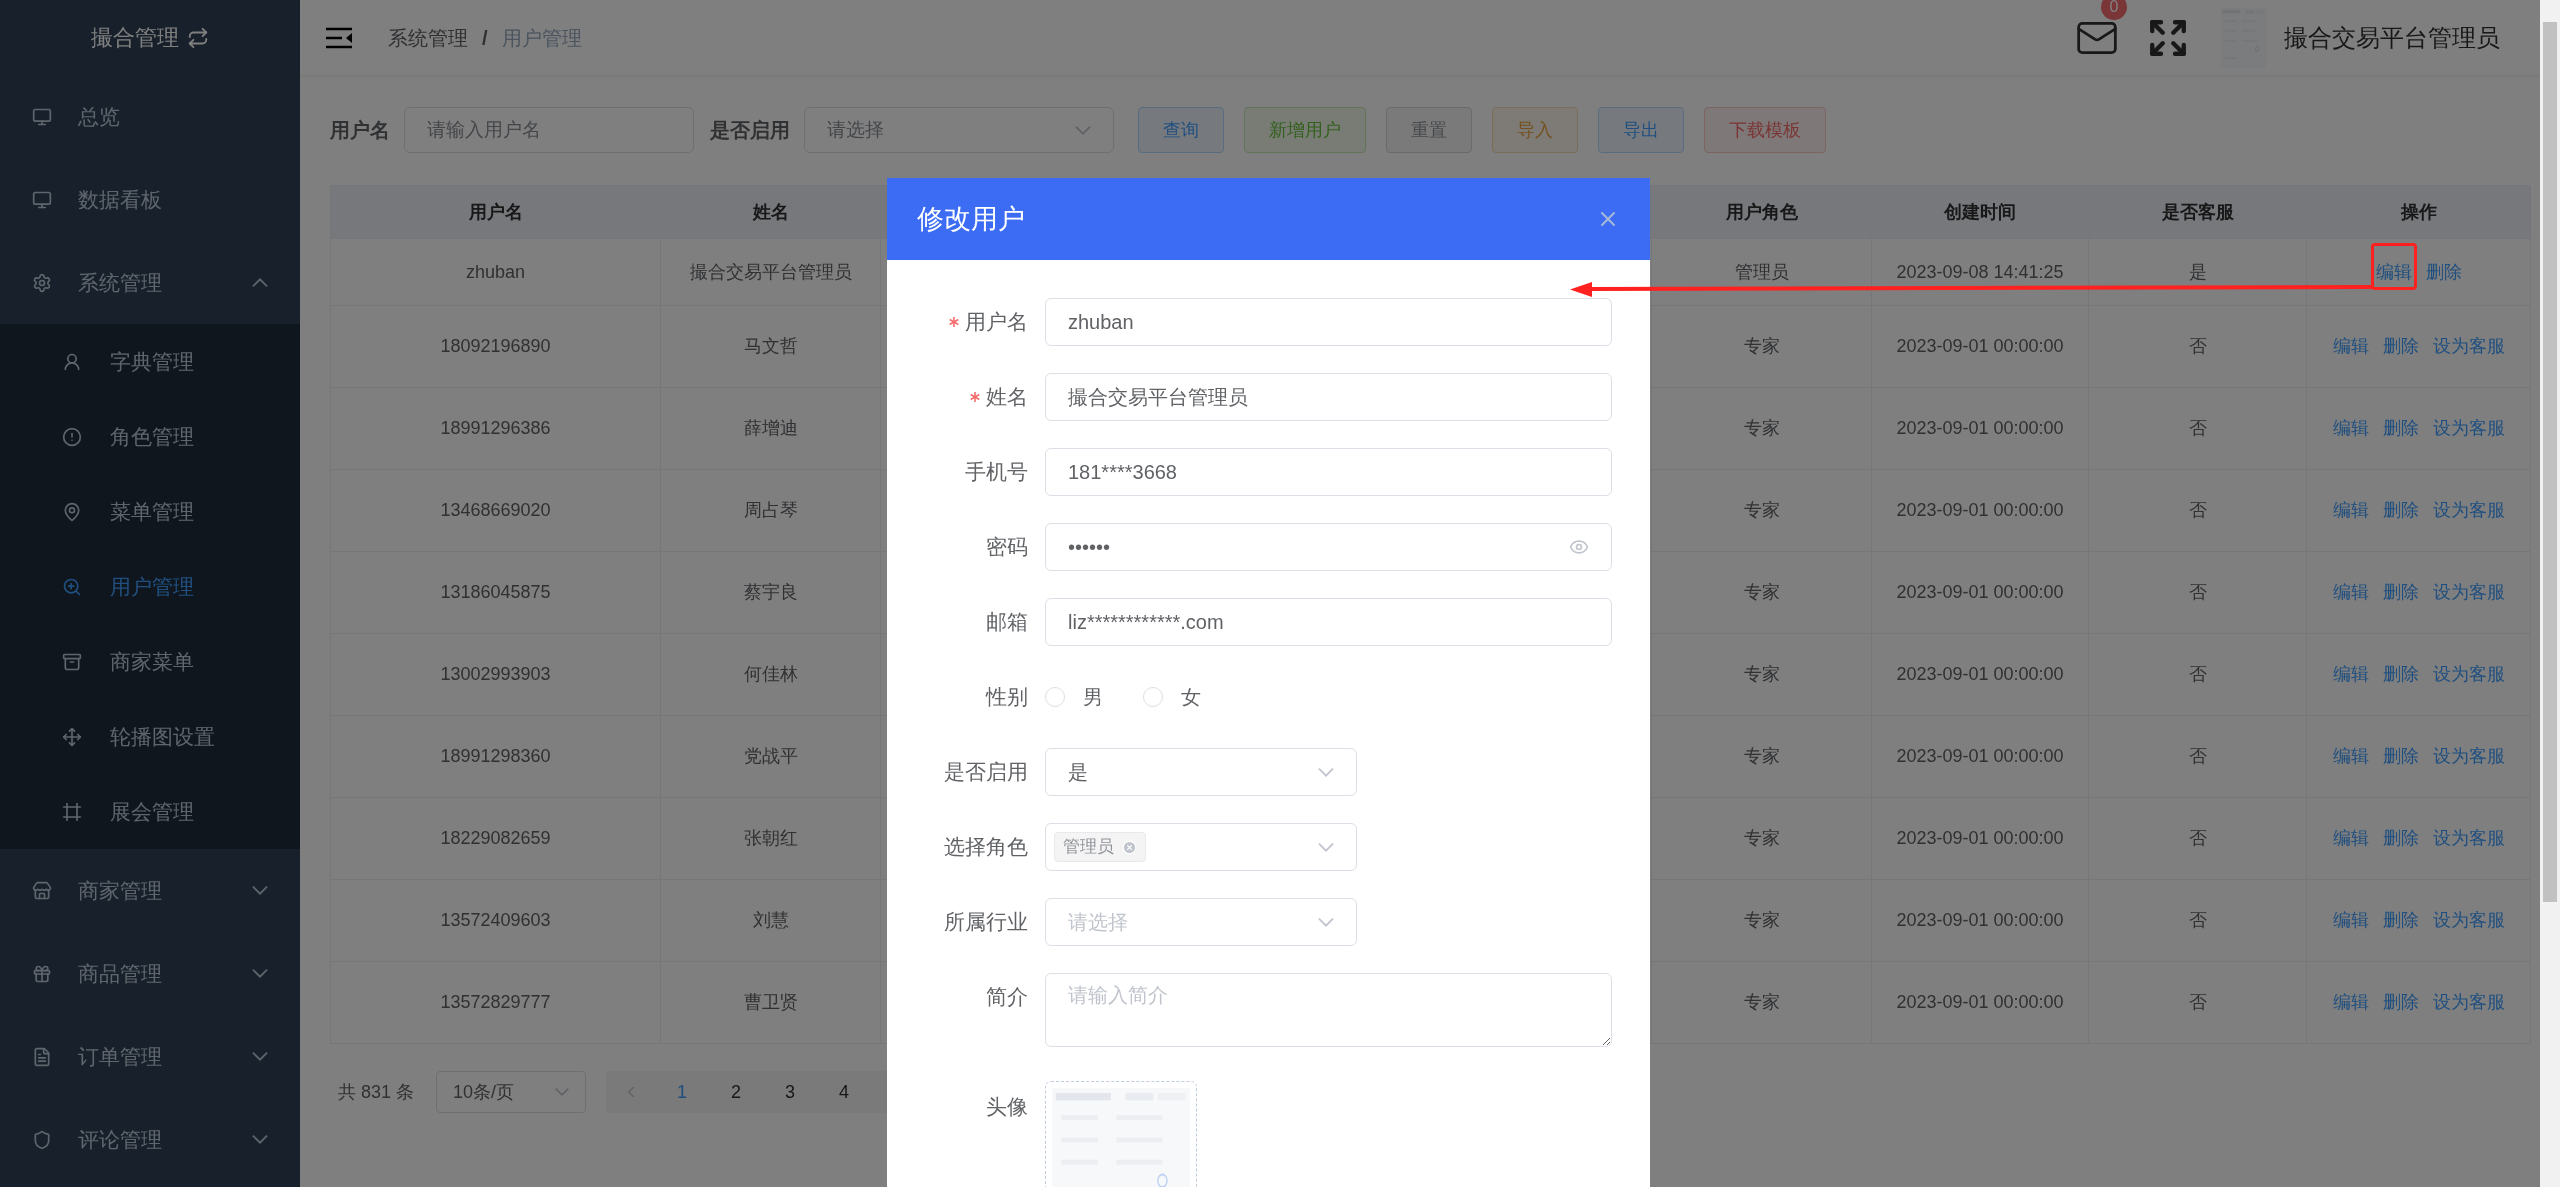 The height and width of the screenshot is (1187, 2560). What do you see at coordinates (150, 586) in the screenshot?
I see `submenu-item: 用户管理` at bounding box center [150, 586].